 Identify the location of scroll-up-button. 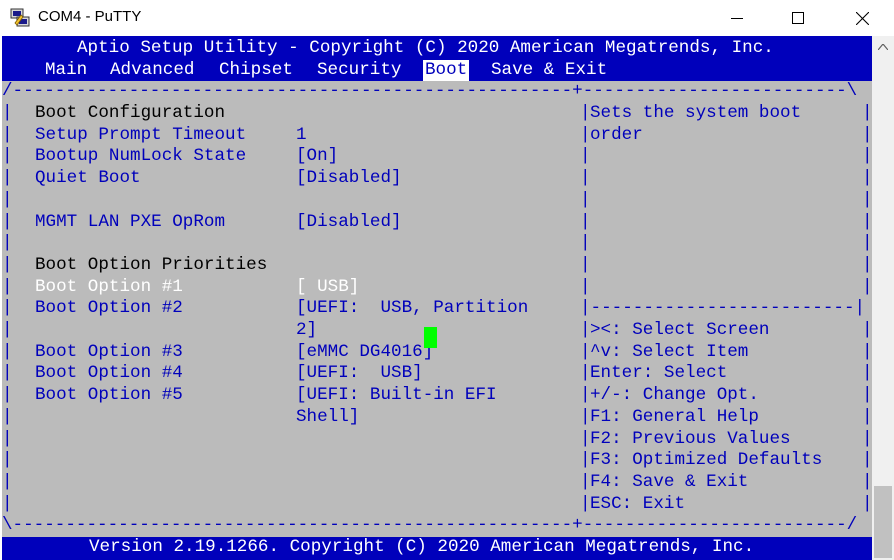
(883, 47).